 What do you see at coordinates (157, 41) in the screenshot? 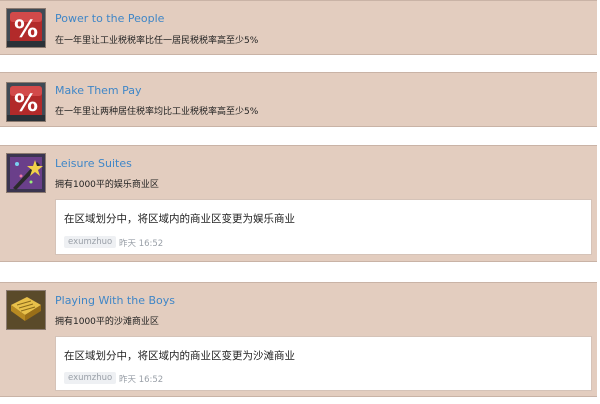
I see `achievement-description: 在一年里让工业税税率比任一居民税税率高至少5%` at bounding box center [157, 41].